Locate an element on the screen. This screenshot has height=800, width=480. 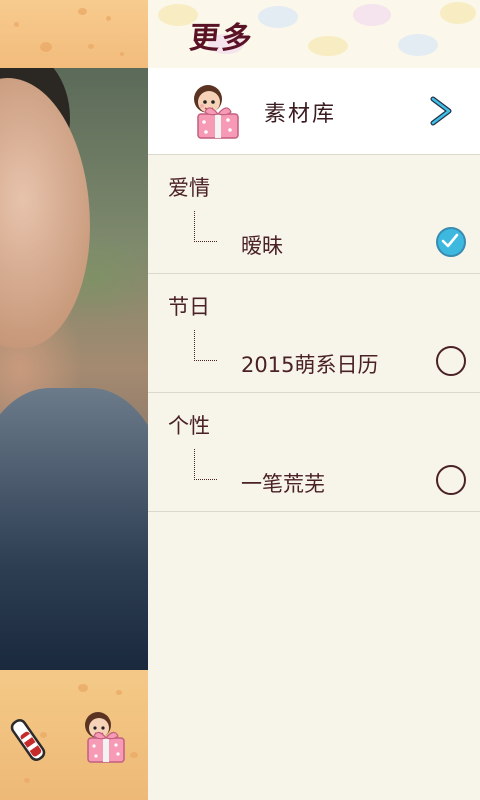
category-love: 爱情 暧昧 is located at coordinates (314, 214).